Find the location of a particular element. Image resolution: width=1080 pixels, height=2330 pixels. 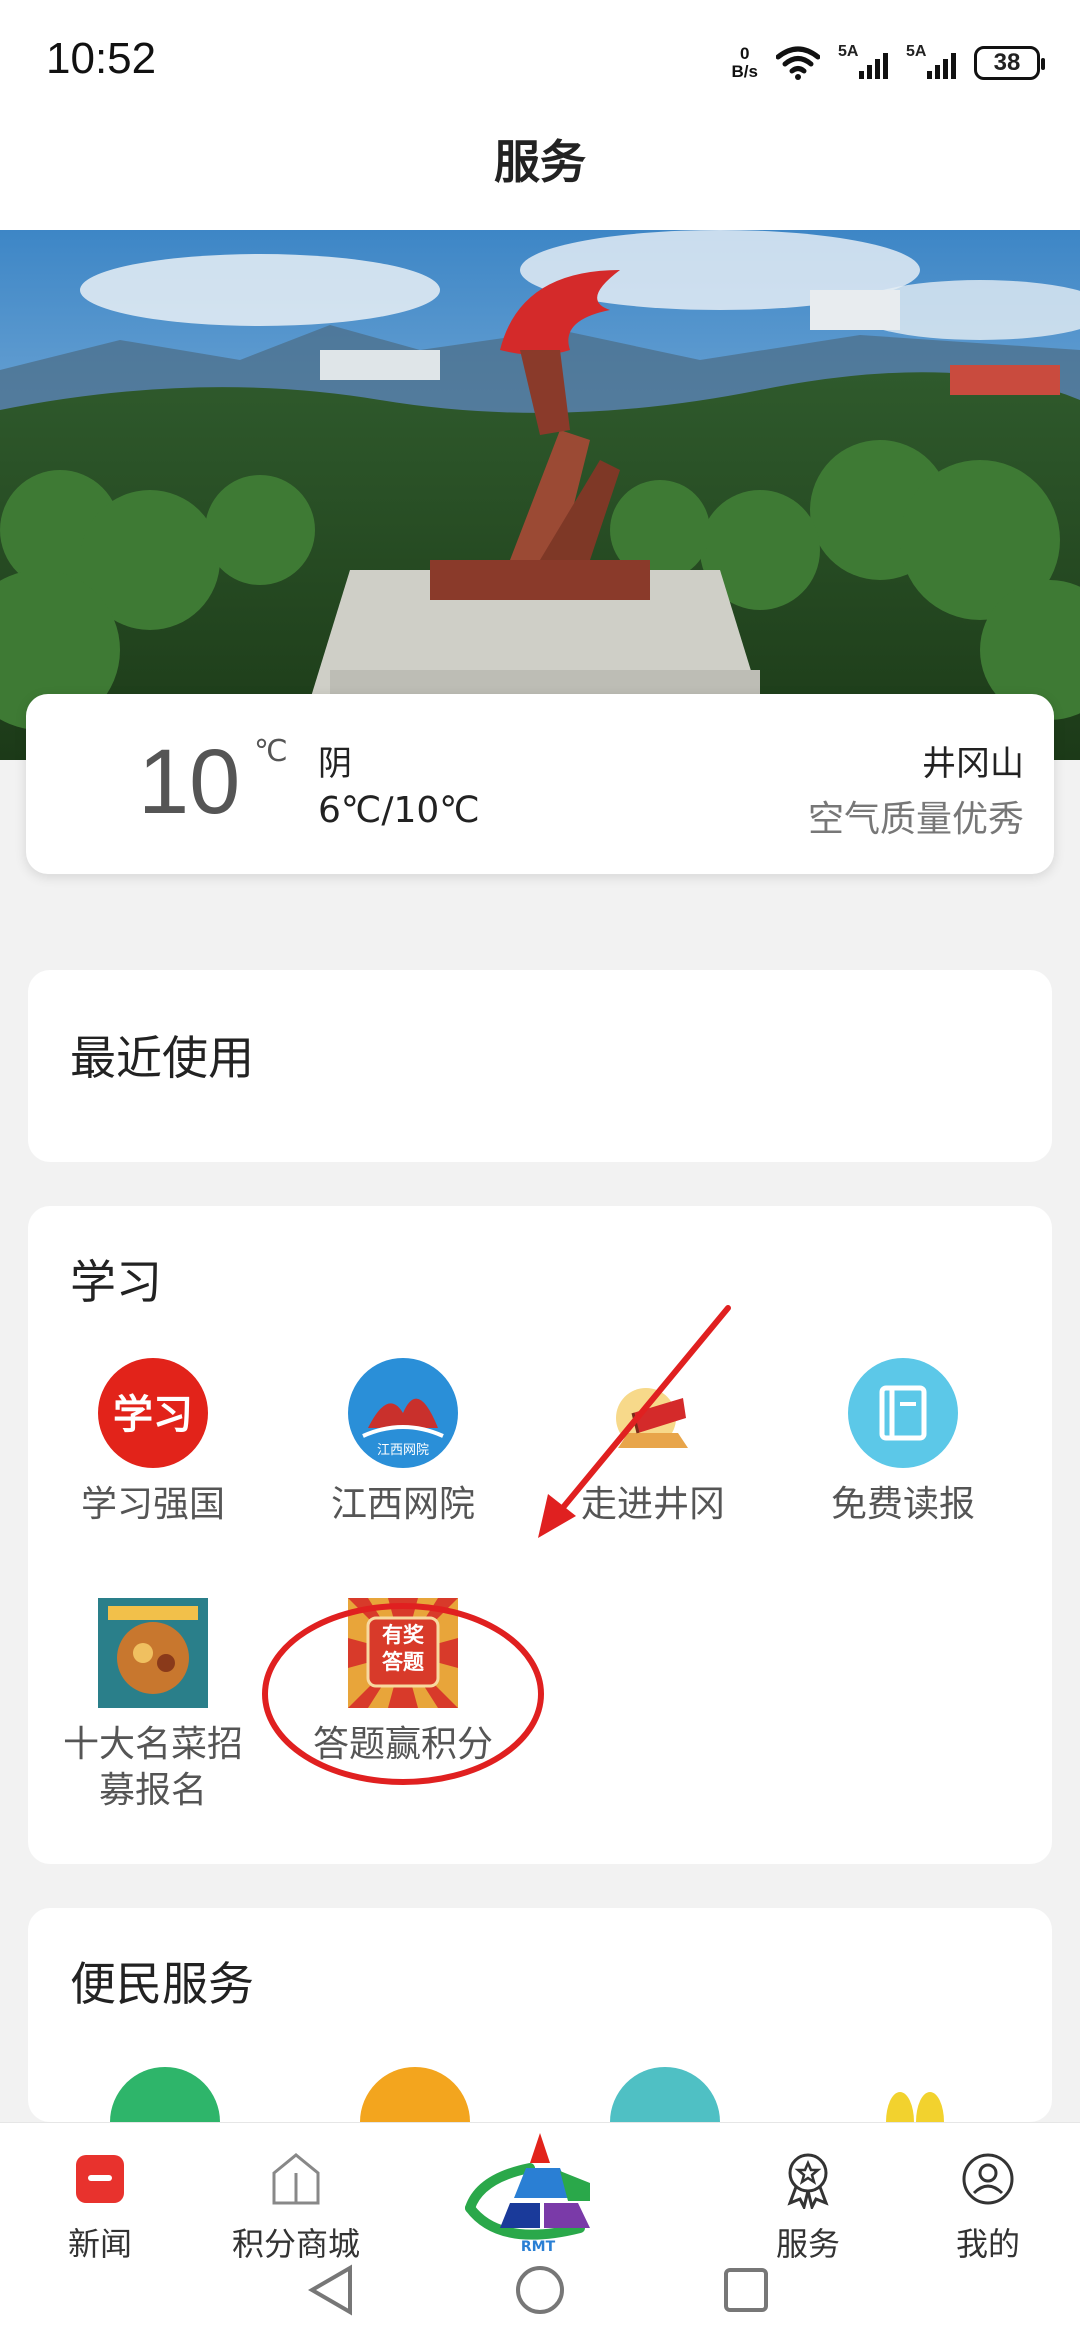

profile-icon is located at coordinates (988, 2179).